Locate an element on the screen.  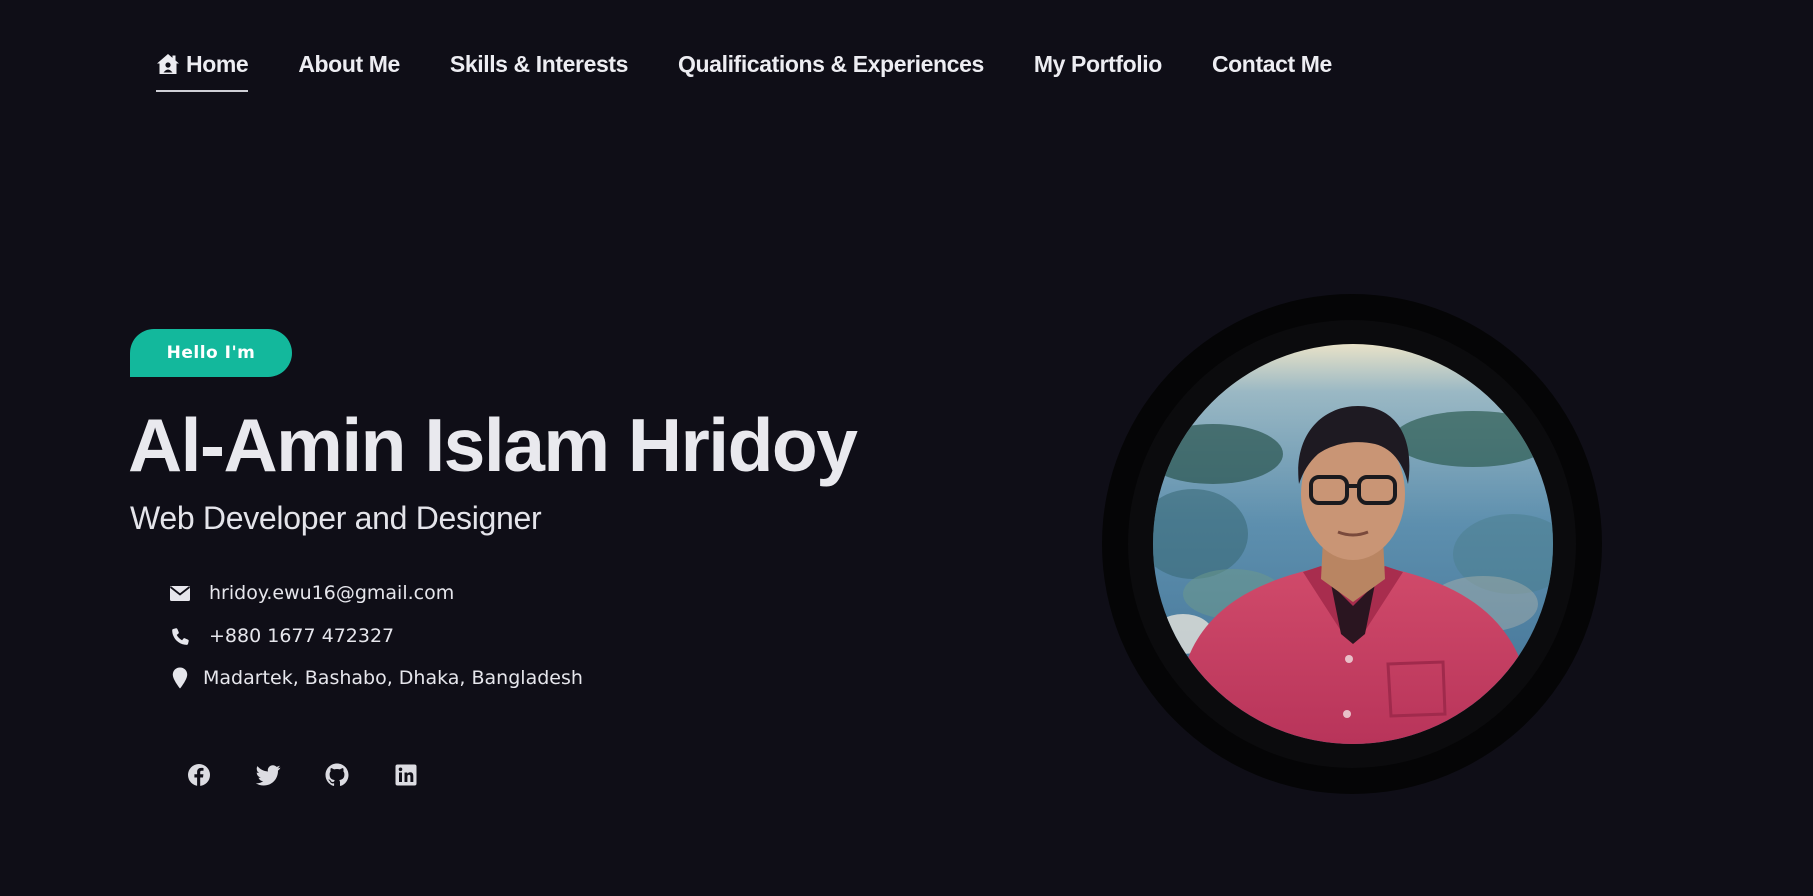
phone-text: +880 1677 472327 is located at coordinates (301, 636).